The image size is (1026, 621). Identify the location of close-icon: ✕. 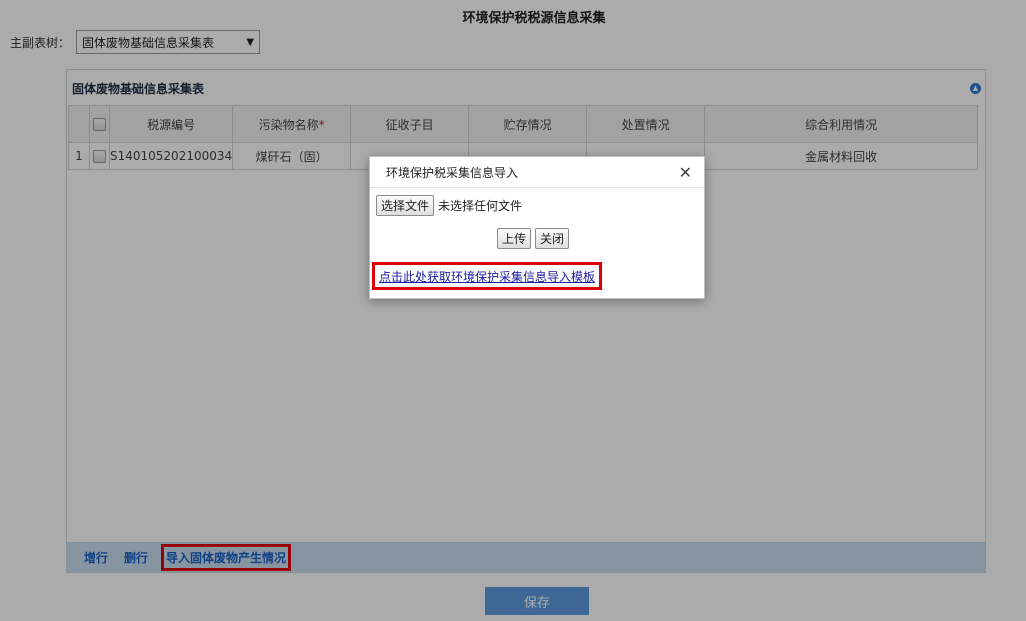
(685, 172).